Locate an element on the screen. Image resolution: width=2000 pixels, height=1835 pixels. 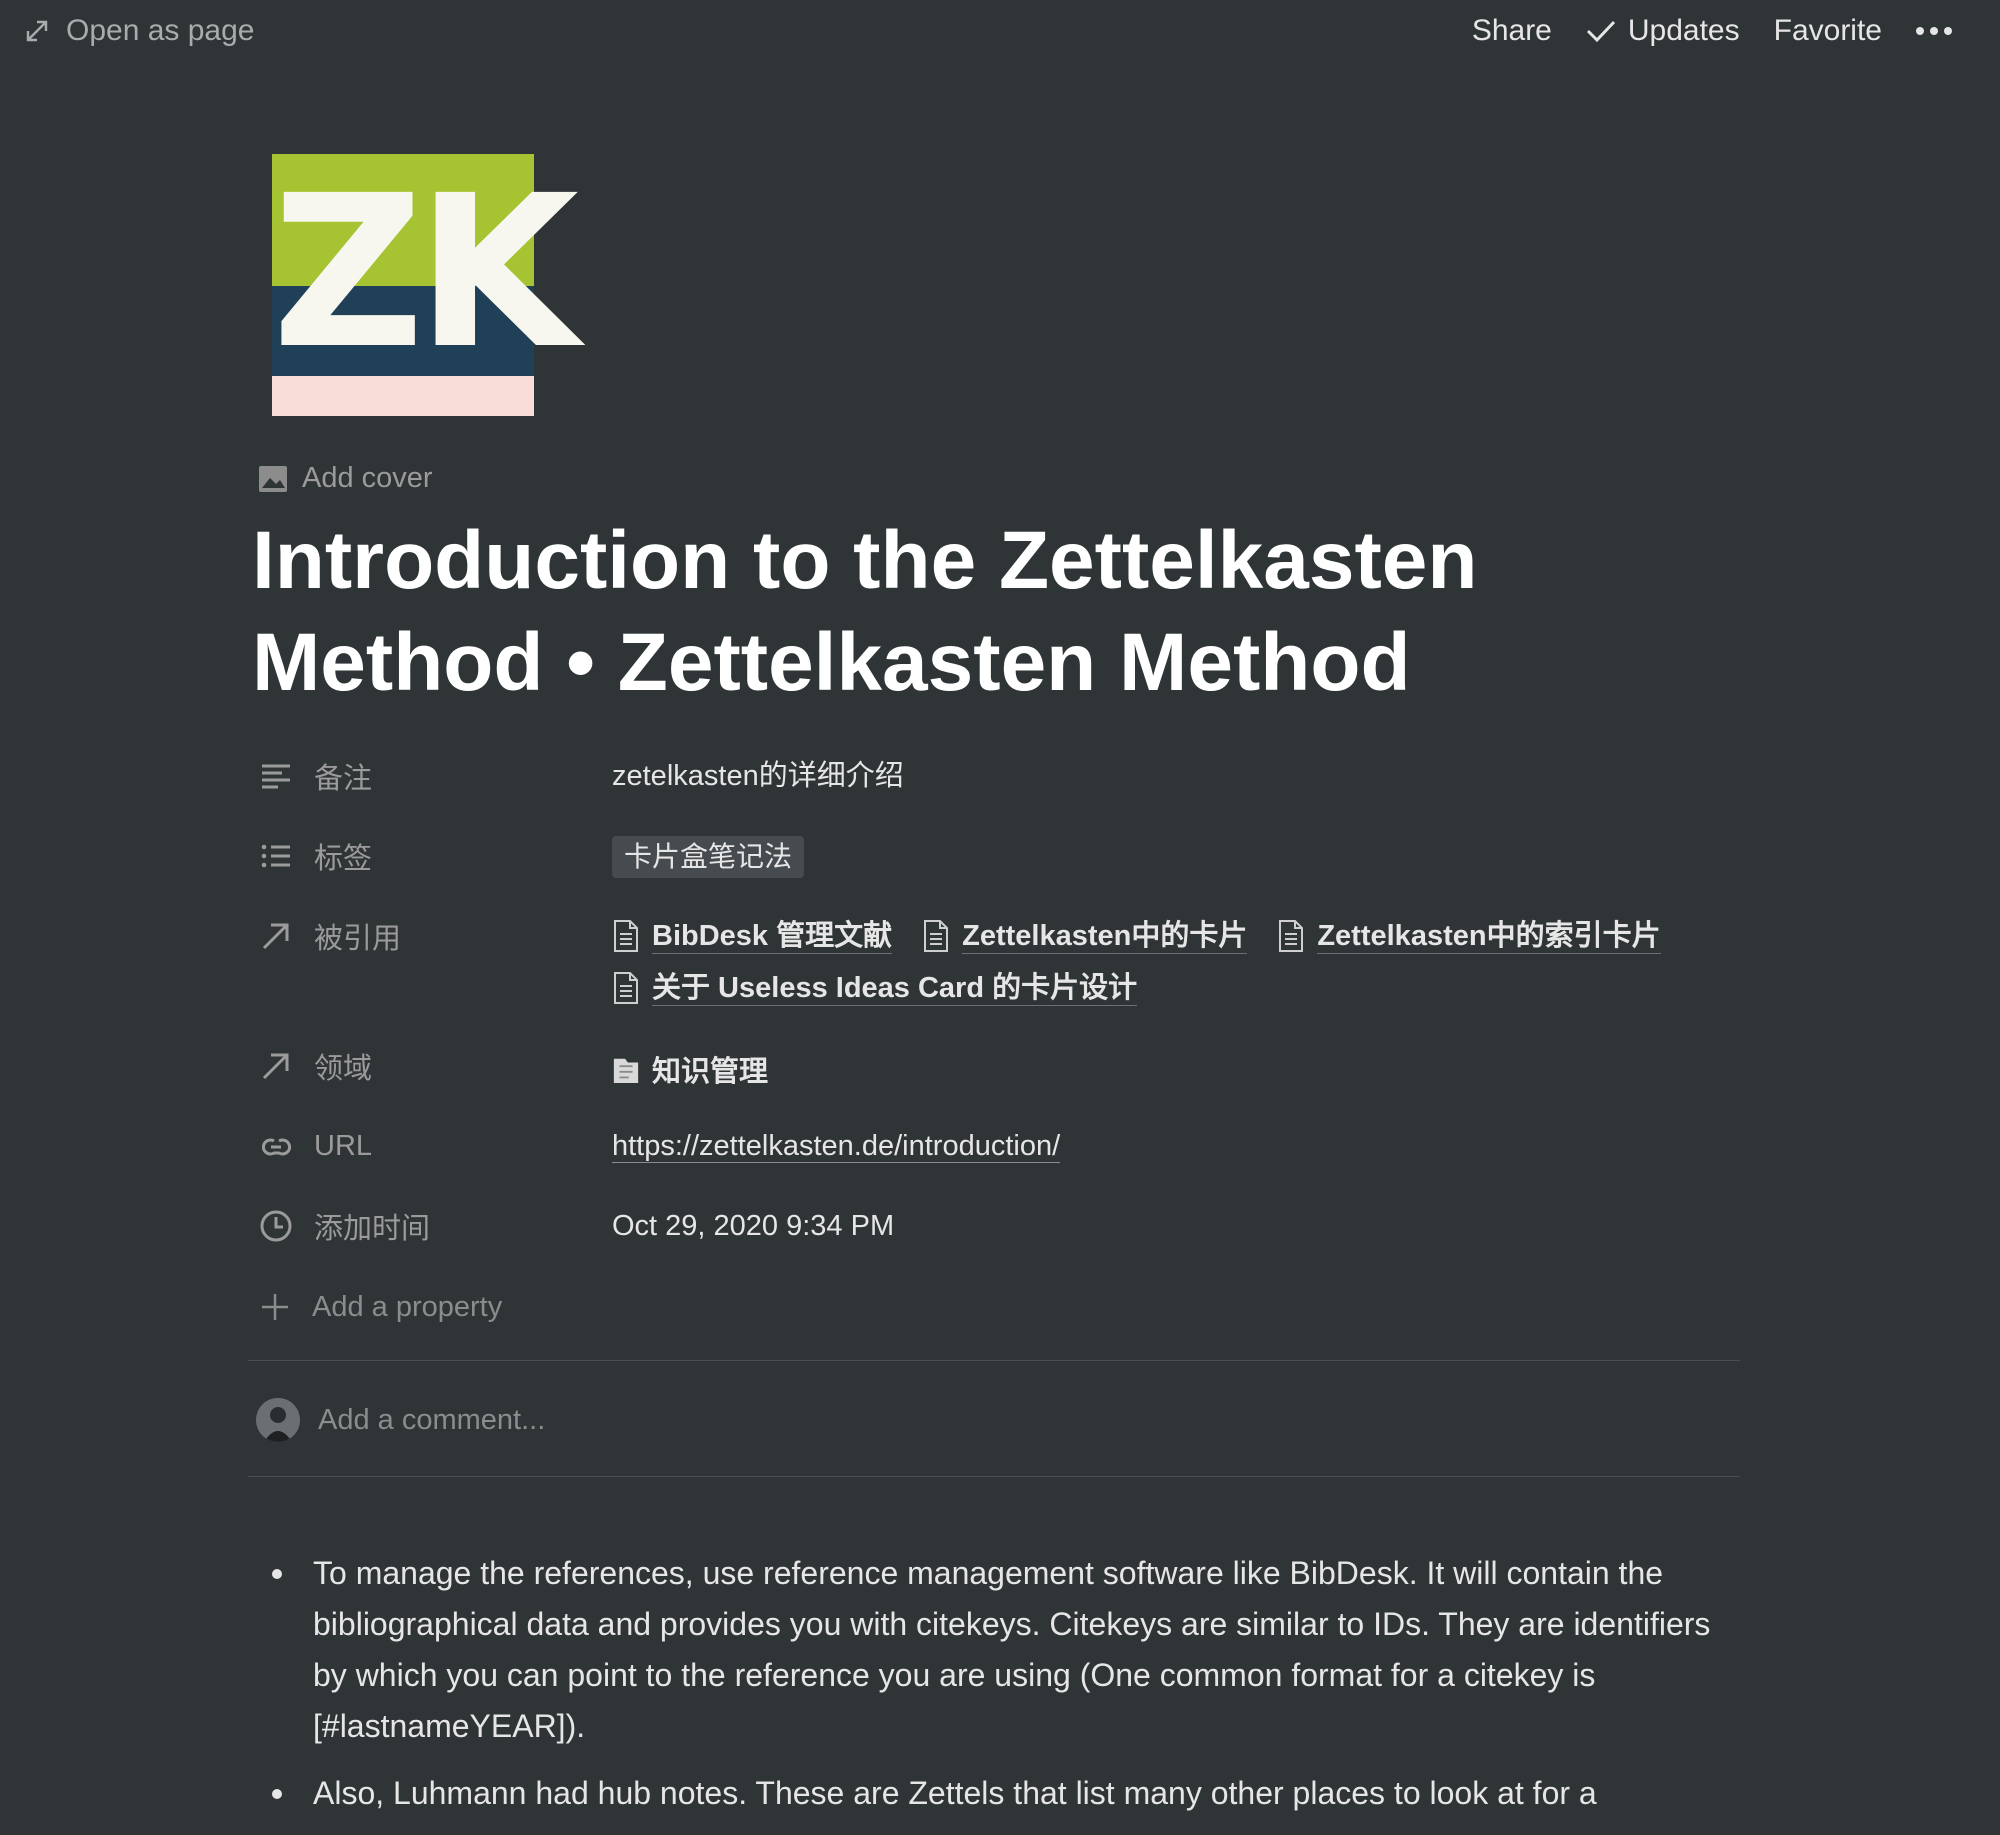
relation-link-label: BibDesk 管理文献 is located at coordinates (772, 936).